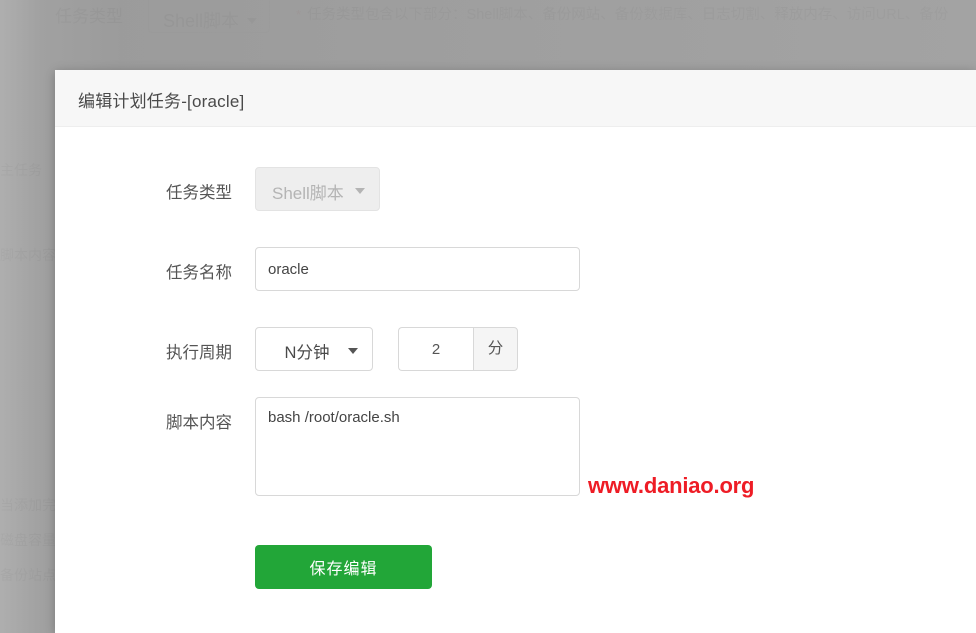 The width and height of the screenshot is (976, 633). What do you see at coordinates (199, 273) in the screenshot?
I see `task-name-label: 任务名称` at bounding box center [199, 273].